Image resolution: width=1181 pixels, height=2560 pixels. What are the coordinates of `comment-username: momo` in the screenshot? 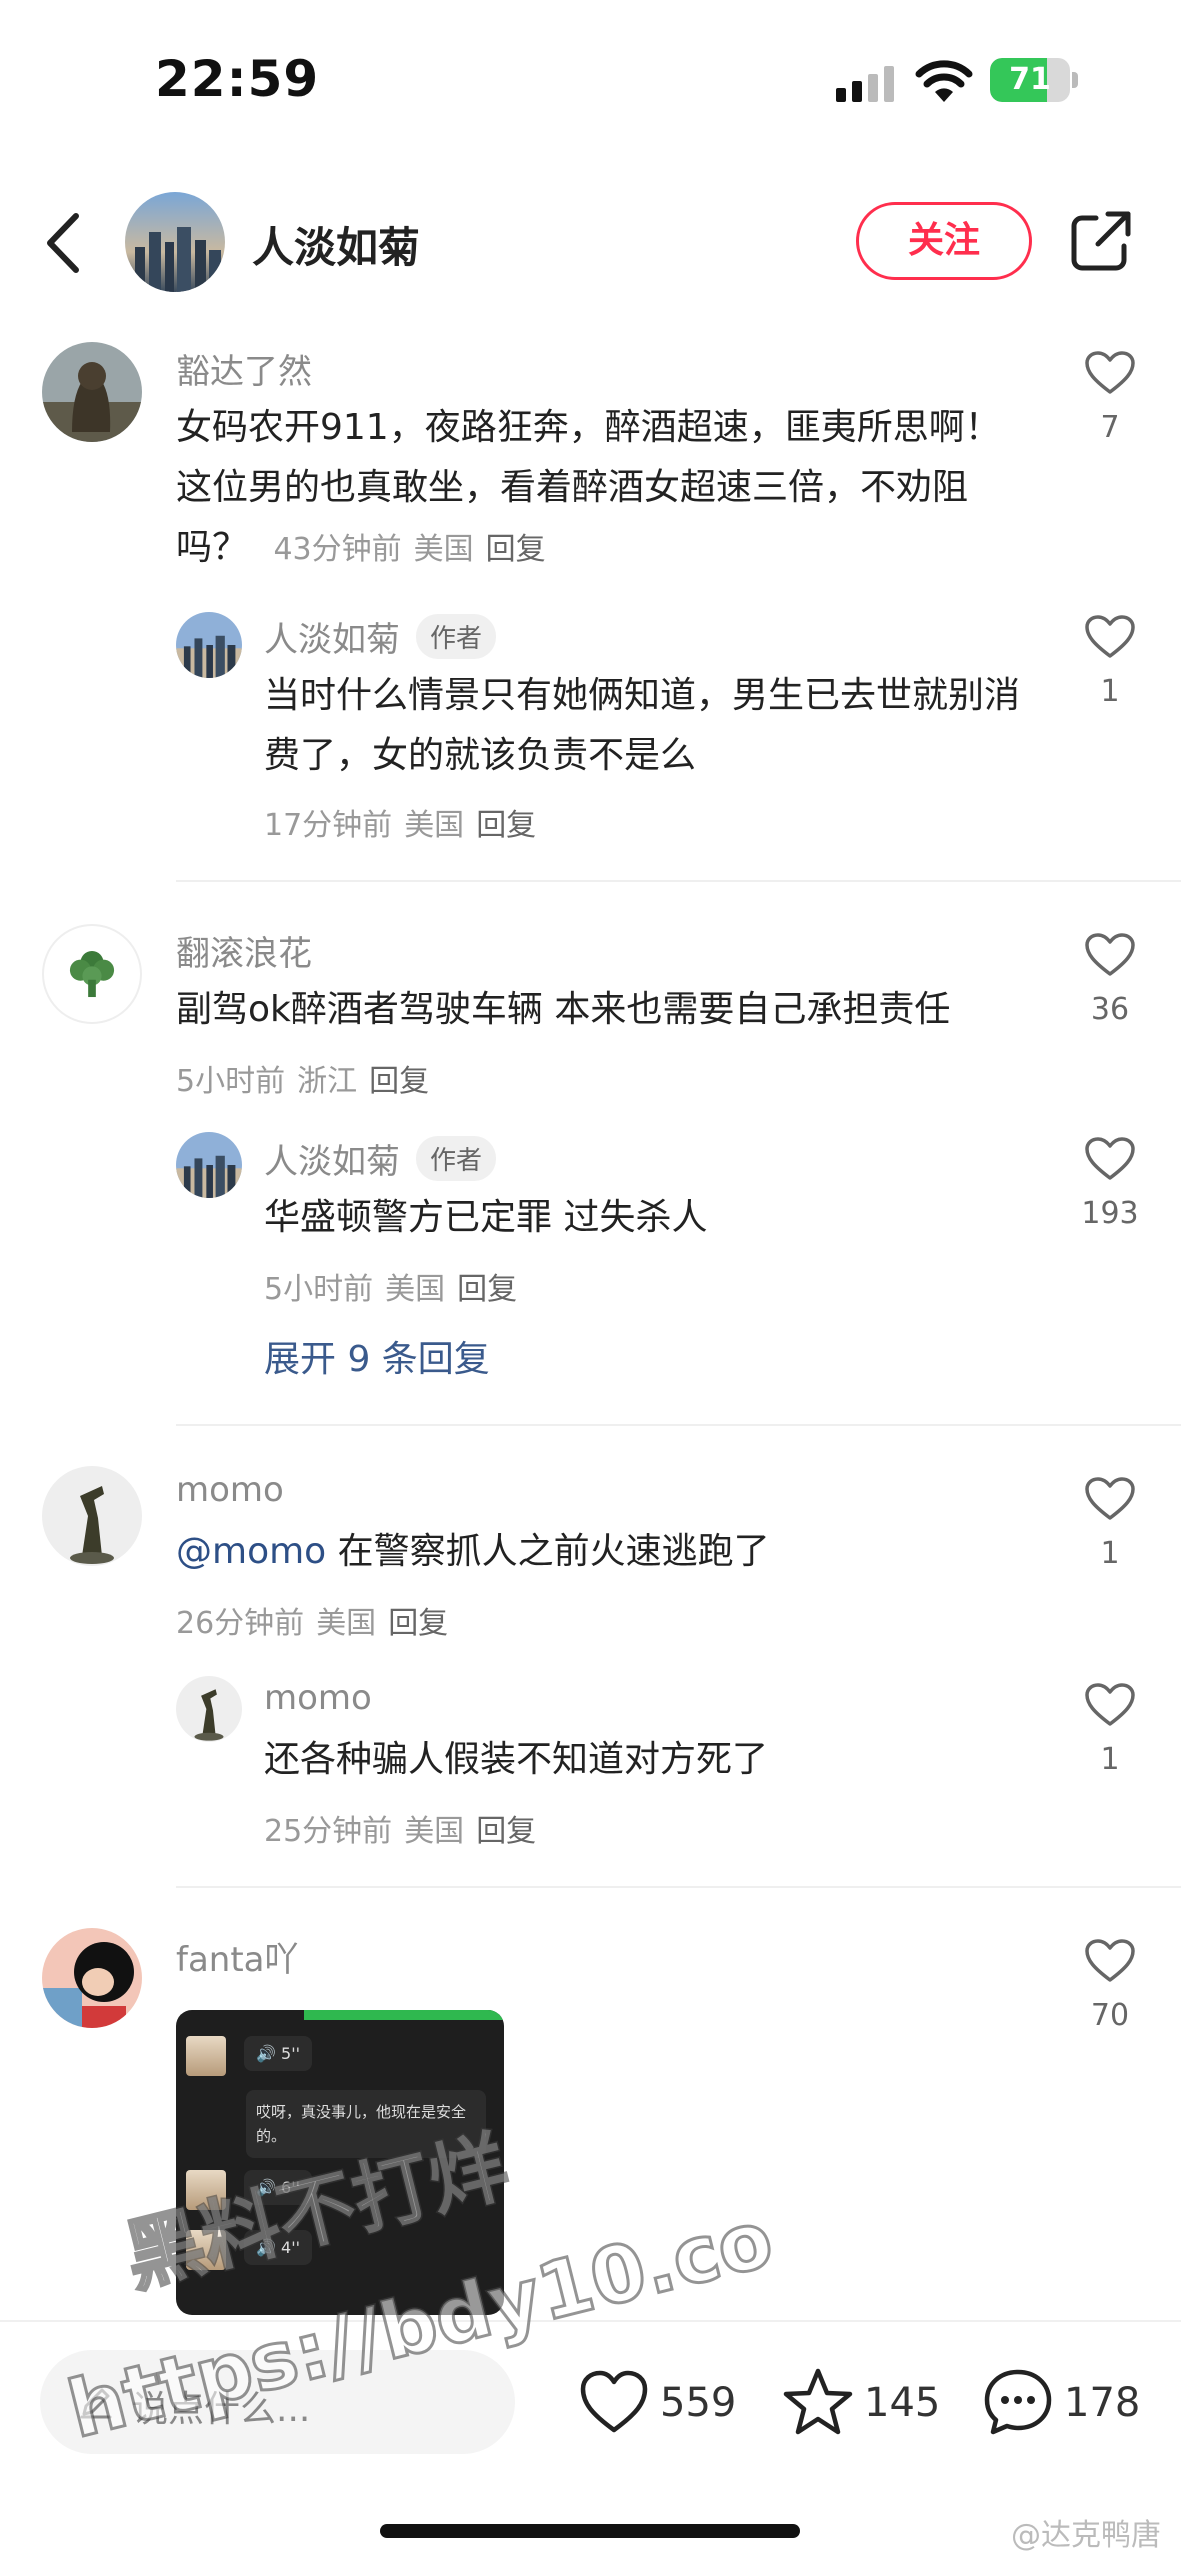 It's located at (230, 1490).